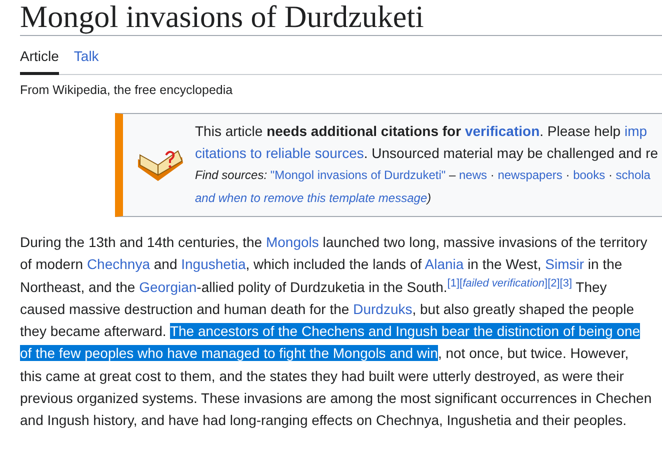 Image resolution: width=662 pixels, height=473 pixels. What do you see at coordinates (564, 264) in the screenshot?
I see `link: Simsir` at bounding box center [564, 264].